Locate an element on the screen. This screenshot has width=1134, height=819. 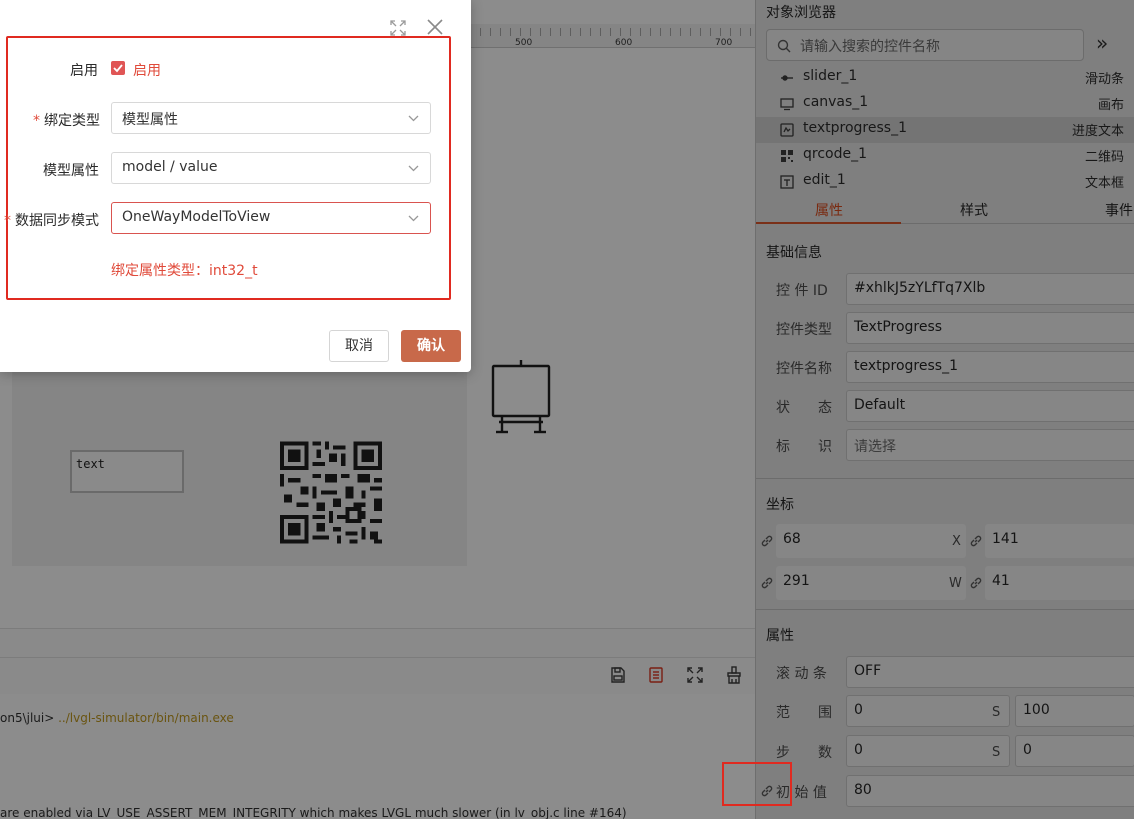
enable-checkbox-label: 启用 is located at coordinates (147, 70).